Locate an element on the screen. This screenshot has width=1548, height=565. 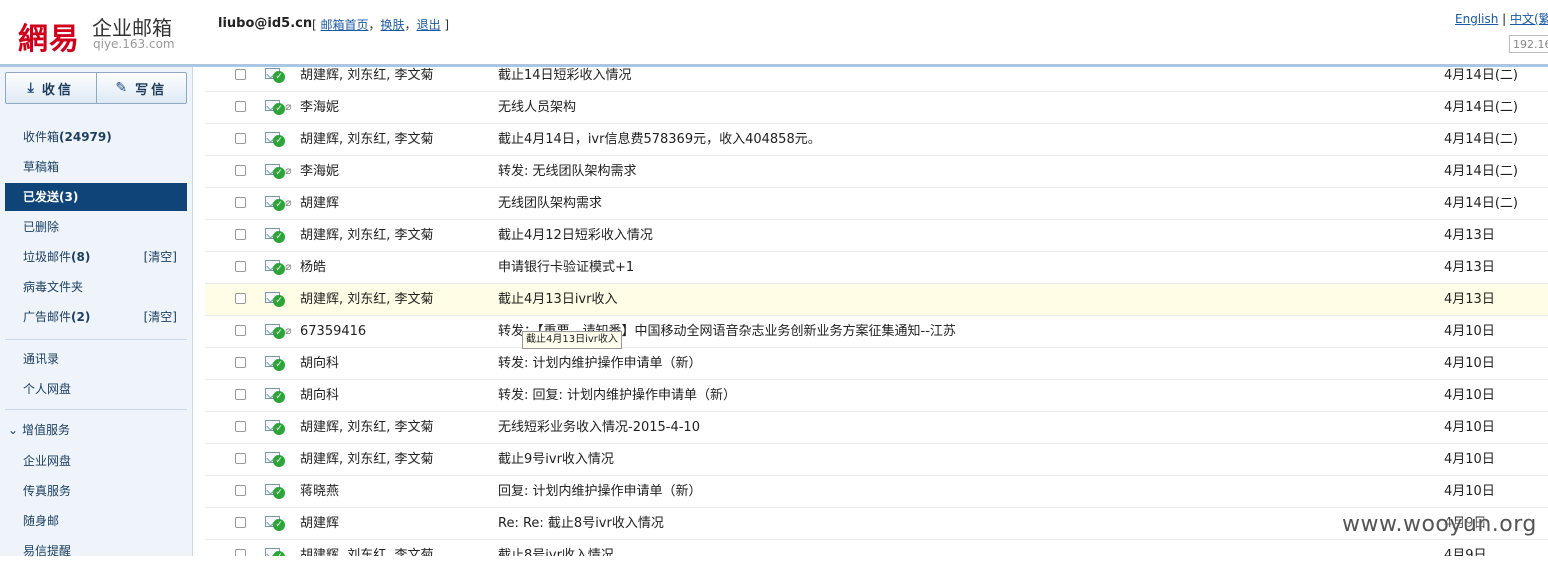
mail-recipients: 蒋晓燕 is located at coordinates (319, 492).